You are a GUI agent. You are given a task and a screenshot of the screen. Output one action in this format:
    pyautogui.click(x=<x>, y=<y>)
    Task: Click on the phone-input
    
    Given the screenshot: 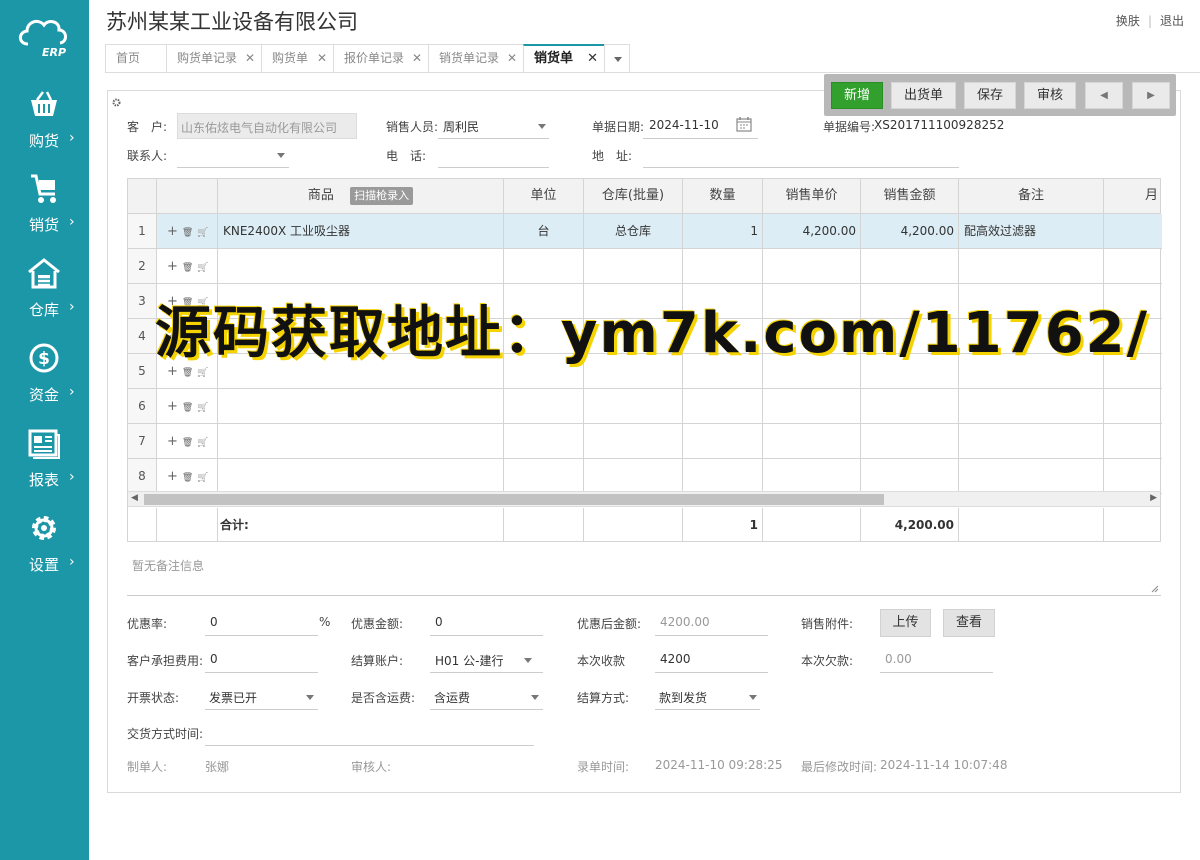 What is the action you would take?
    pyautogui.click(x=493, y=155)
    